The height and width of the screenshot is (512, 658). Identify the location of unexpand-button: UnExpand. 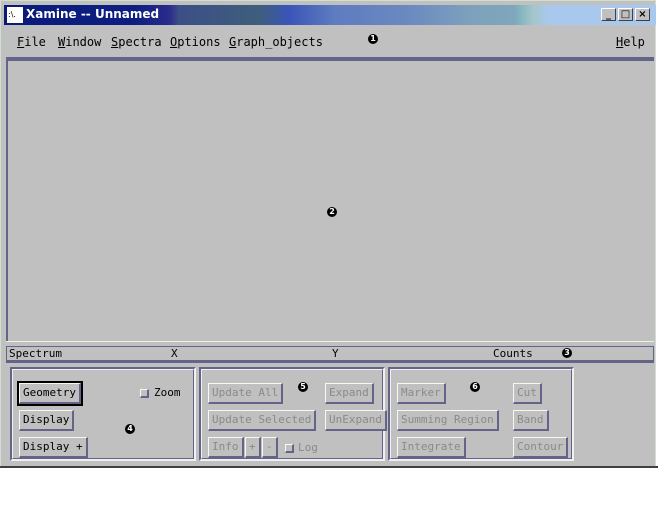
(356, 420).